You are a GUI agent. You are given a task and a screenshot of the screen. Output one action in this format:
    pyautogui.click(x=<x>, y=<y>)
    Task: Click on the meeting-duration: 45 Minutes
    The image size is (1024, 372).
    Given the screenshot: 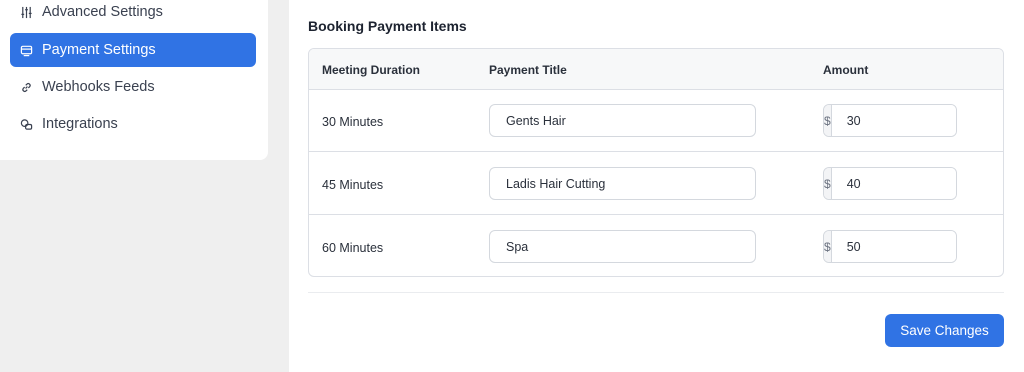 What is the action you would take?
    pyautogui.click(x=353, y=185)
    